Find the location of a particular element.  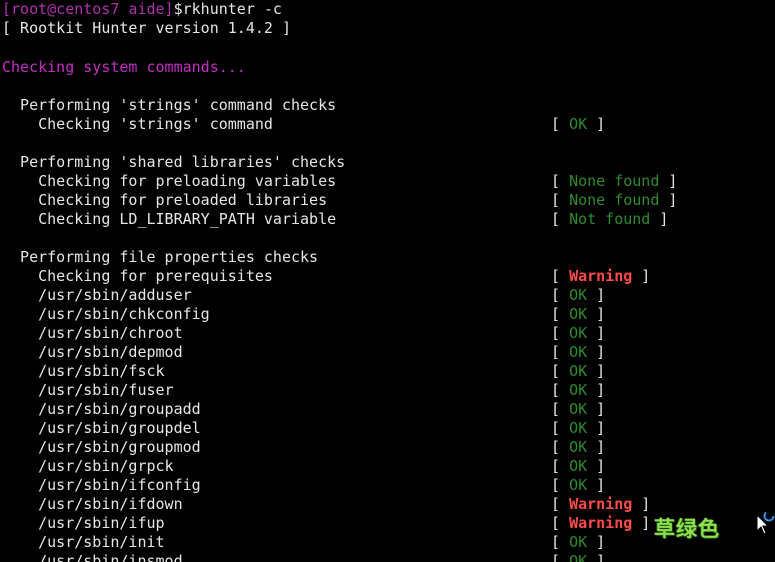

check-label: /usr/sbin/insmod is located at coordinates (92, 557).